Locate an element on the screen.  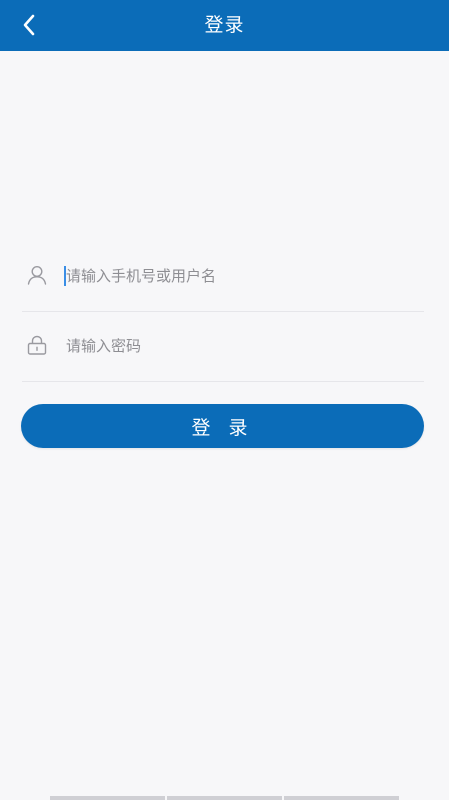
password-row is located at coordinates (223, 347).